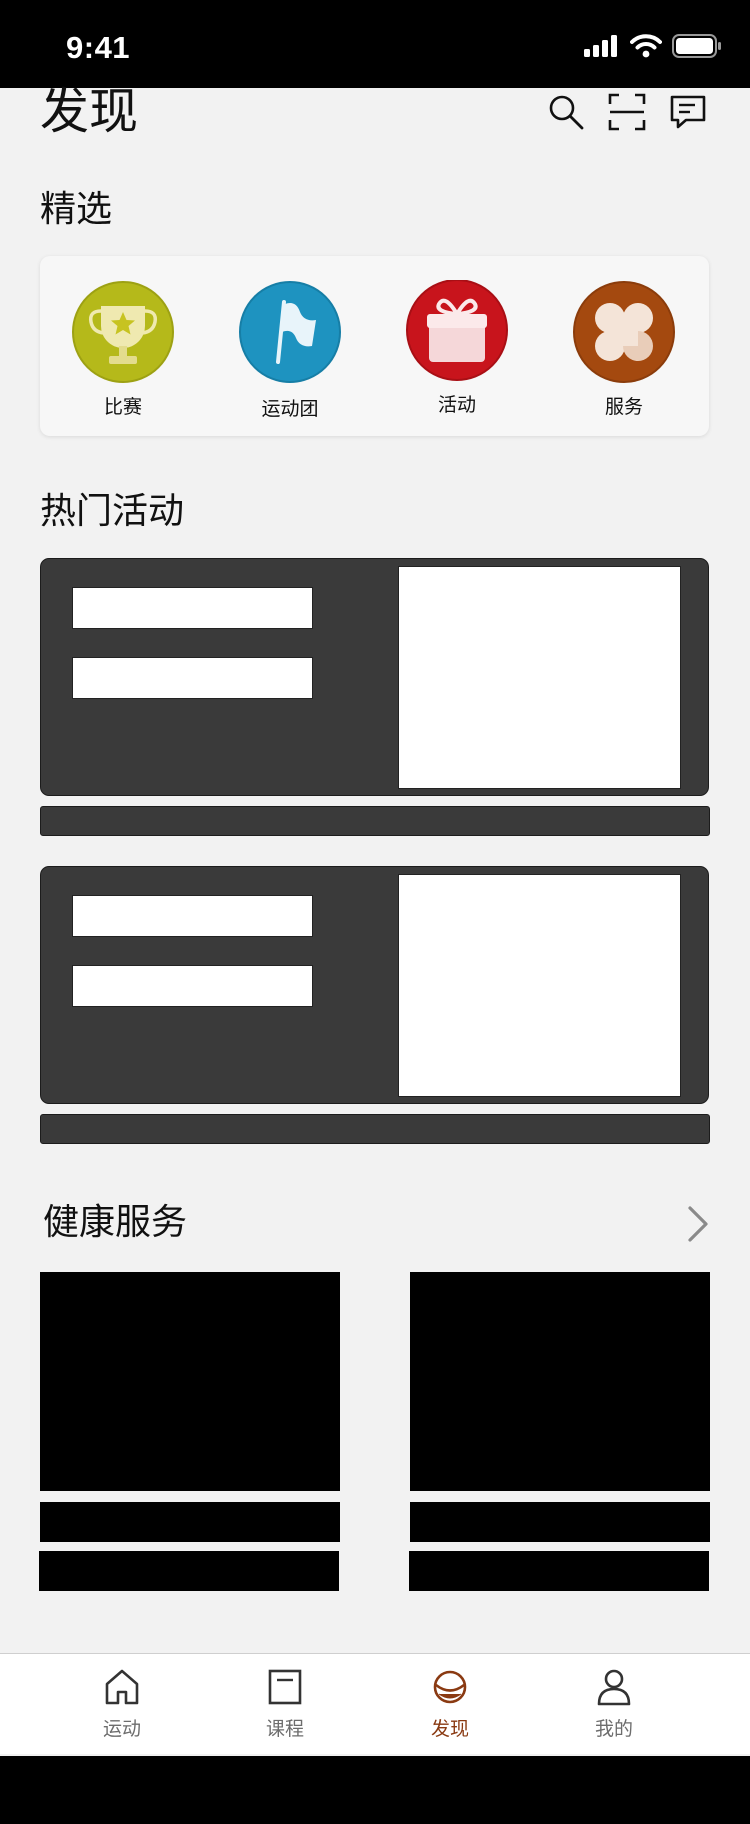 The height and width of the screenshot is (1824, 750). I want to click on battery-icon, so click(696, 46).